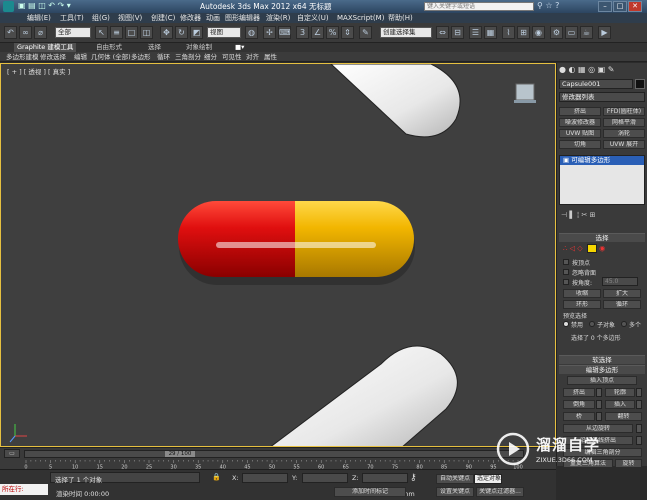  What do you see at coordinates (620, 281) in the screenshot?
I see `angle-spinner: 45.0` at bounding box center [620, 281].